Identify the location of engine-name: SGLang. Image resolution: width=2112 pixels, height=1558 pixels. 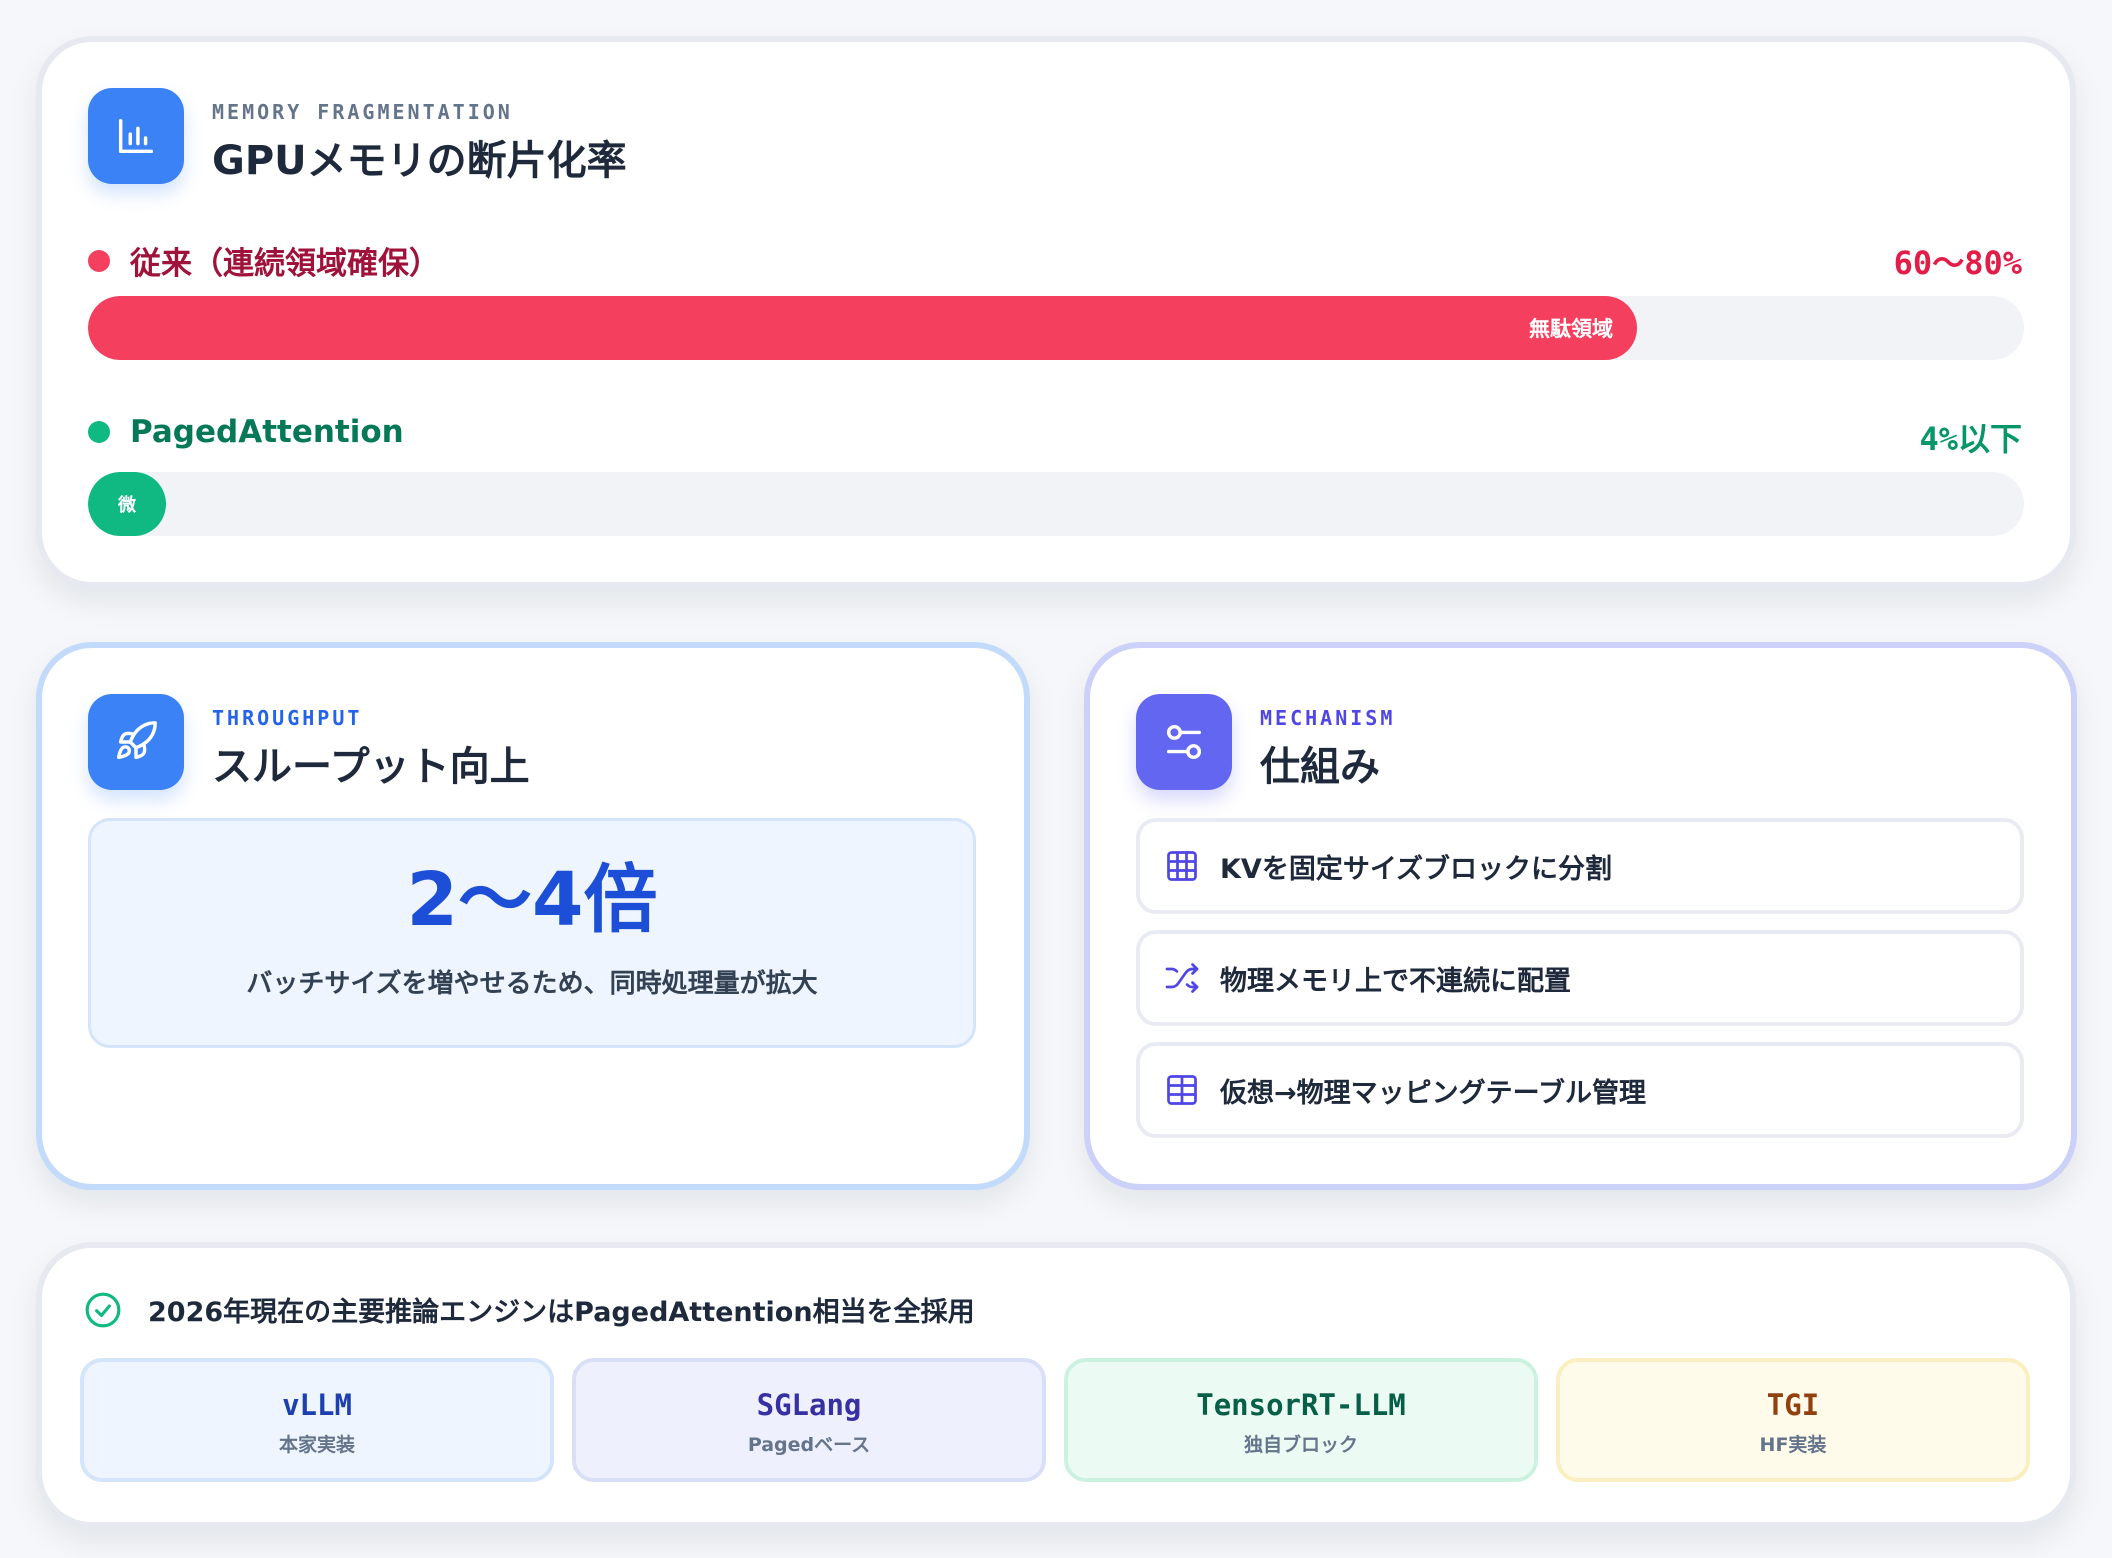
(809, 1405).